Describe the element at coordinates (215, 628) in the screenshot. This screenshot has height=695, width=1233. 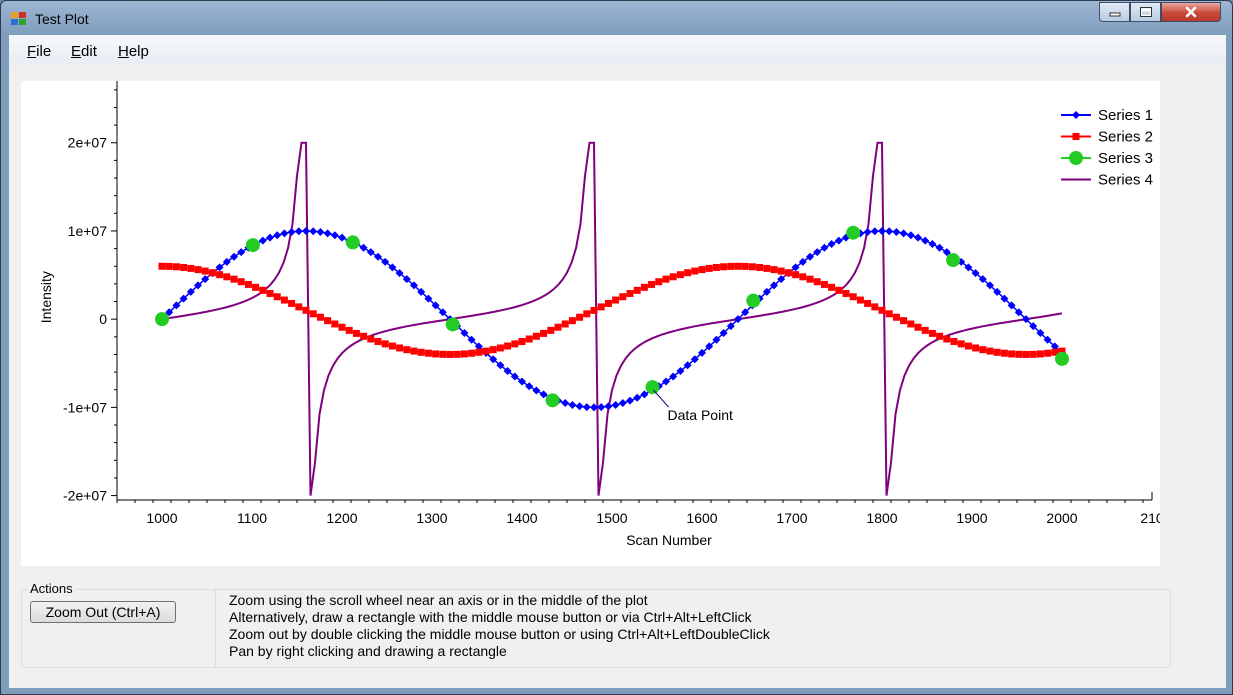
I see `actions-divider` at that location.